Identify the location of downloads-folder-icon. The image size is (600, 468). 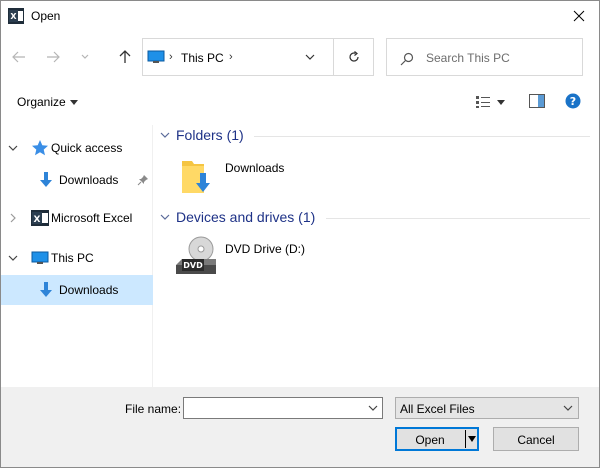
(195, 175).